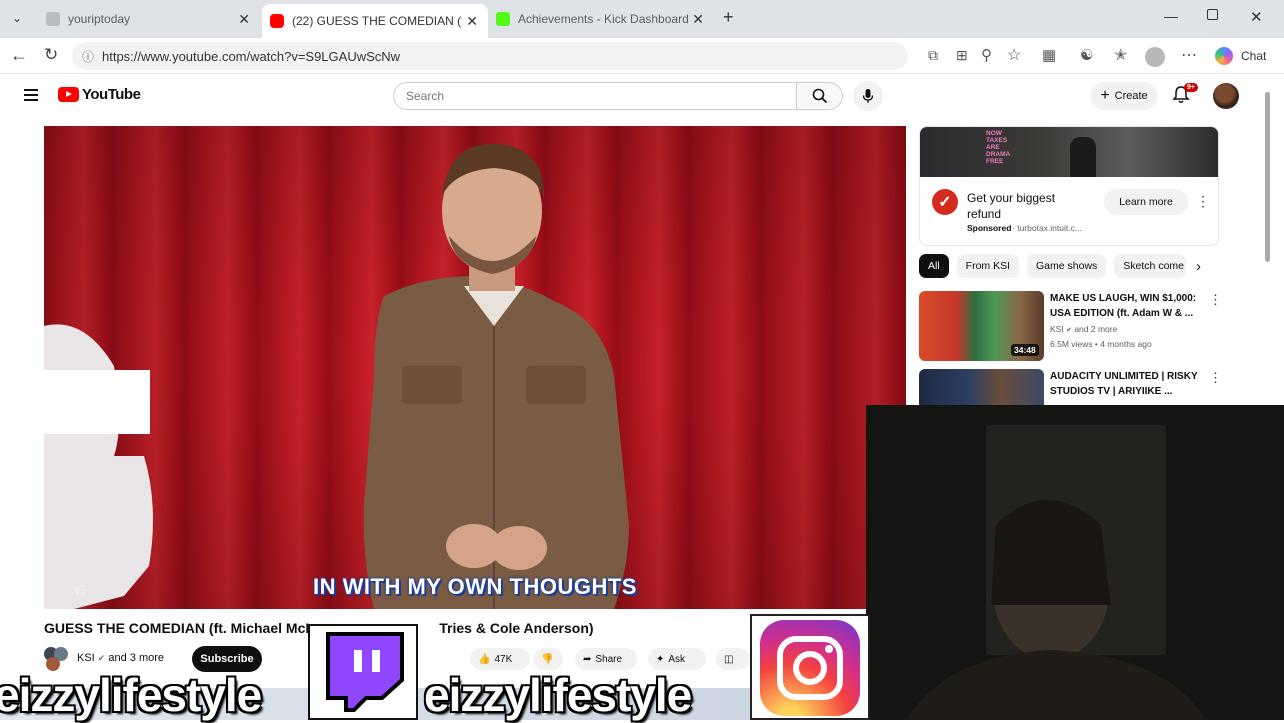  What do you see at coordinates (503, 19) in the screenshot?
I see `kick-favicon-icon` at bounding box center [503, 19].